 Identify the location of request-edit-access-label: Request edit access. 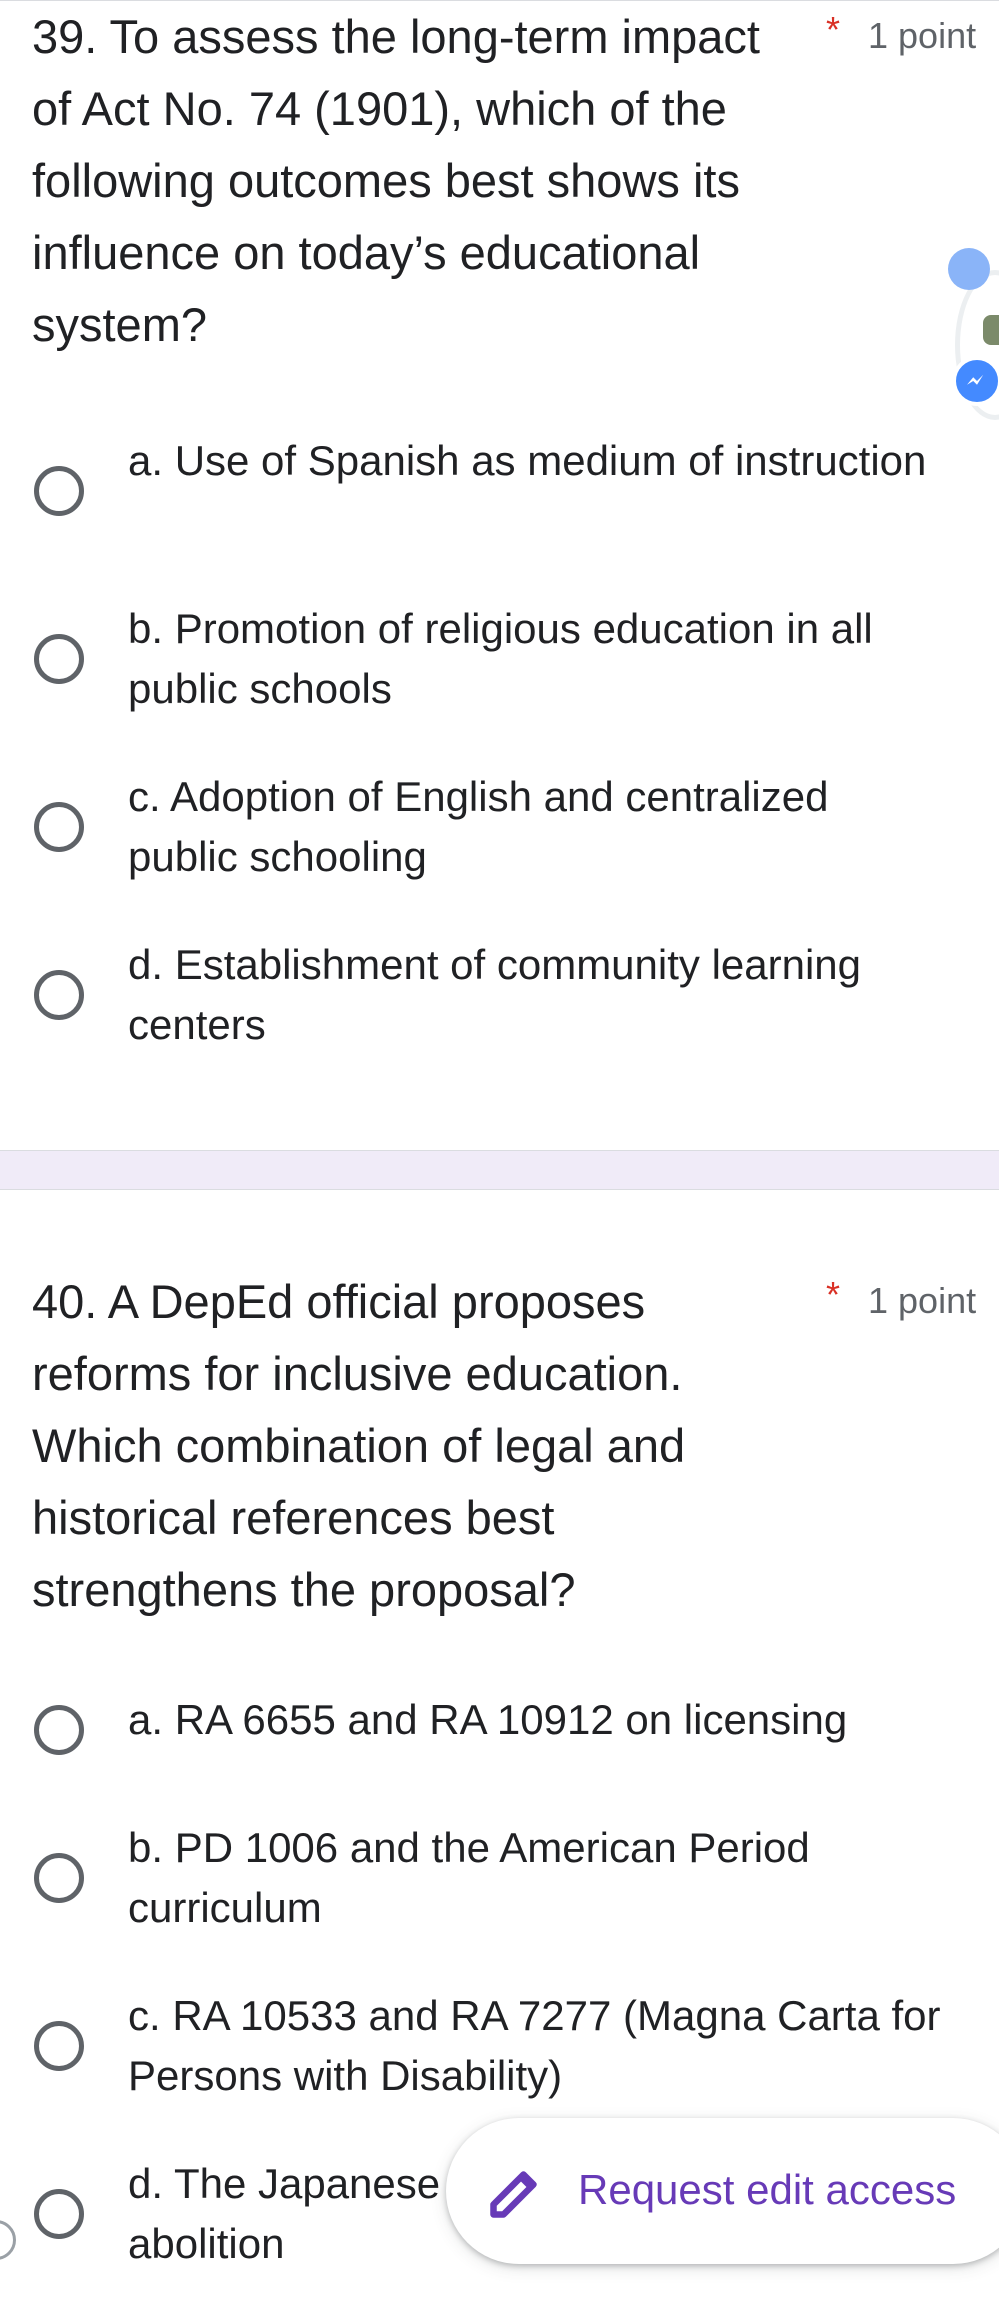
(767, 2189).